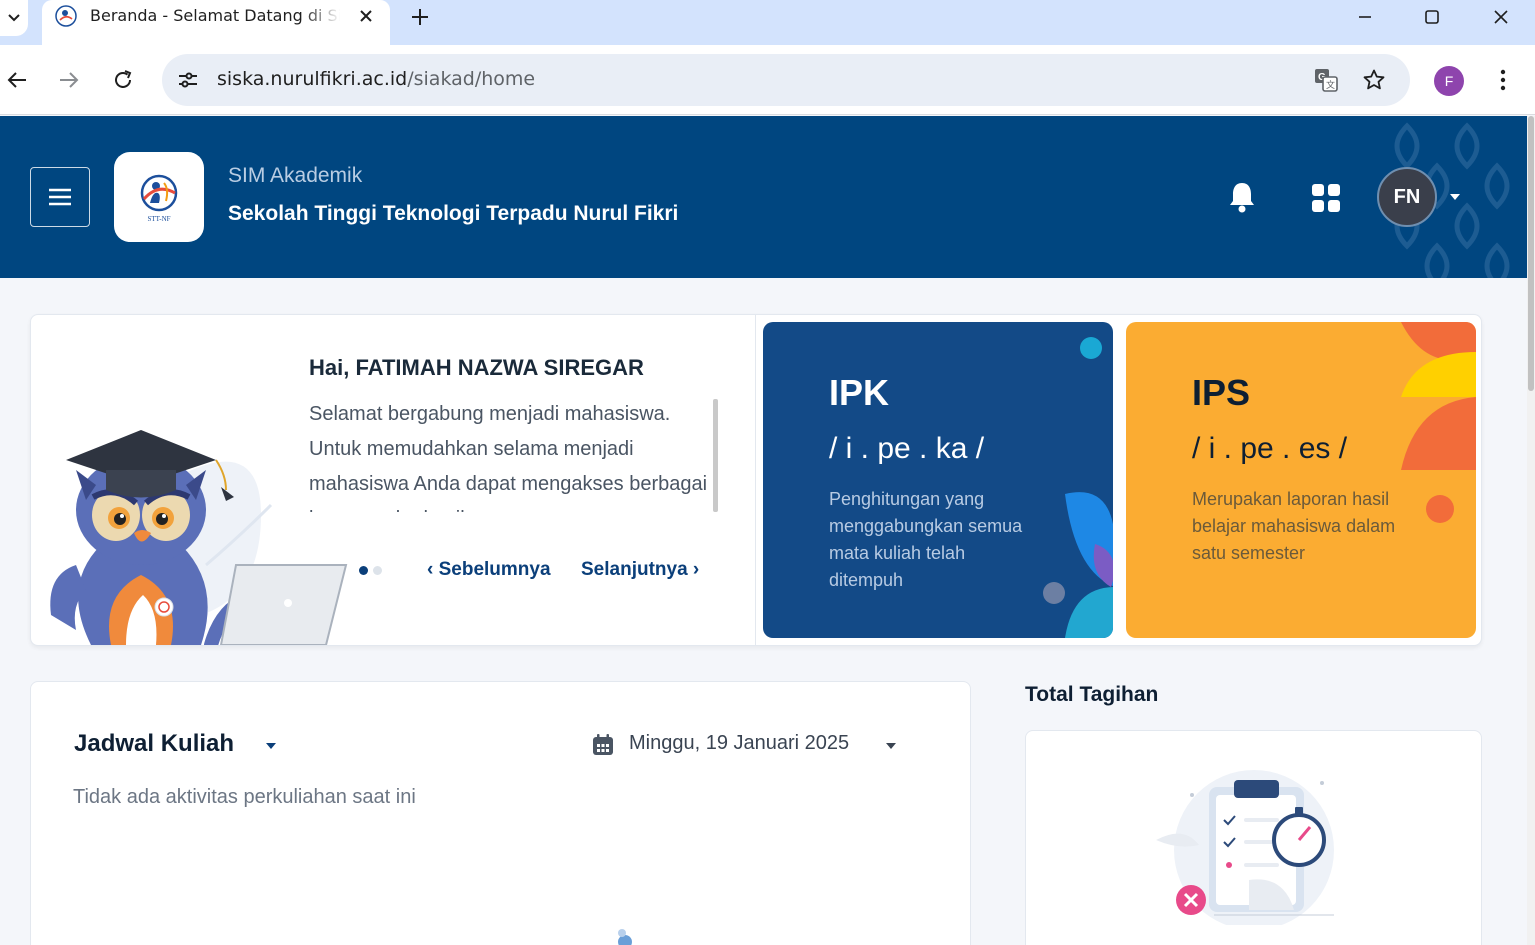 This screenshot has width=1535, height=945. I want to click on apps-grid-icon, so click(1326, 198).